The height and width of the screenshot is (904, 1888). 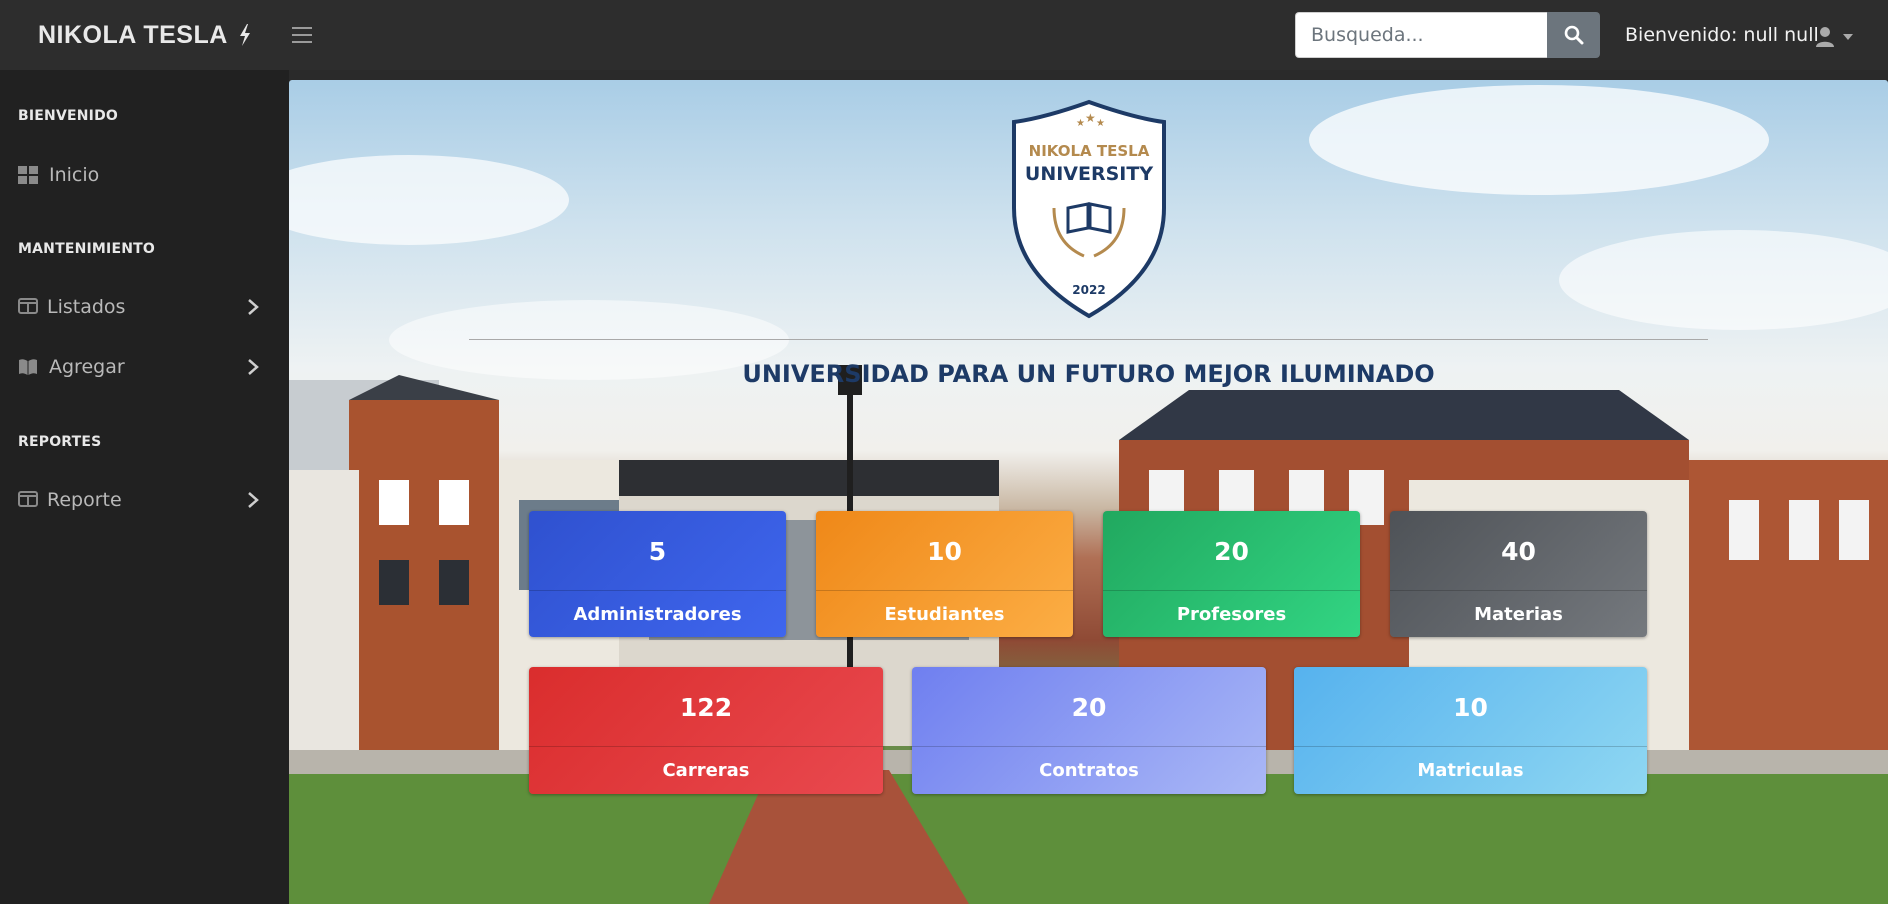 I want to click on sidebar-heading: MANTENIMIENTO, so click(x=86, y=249).